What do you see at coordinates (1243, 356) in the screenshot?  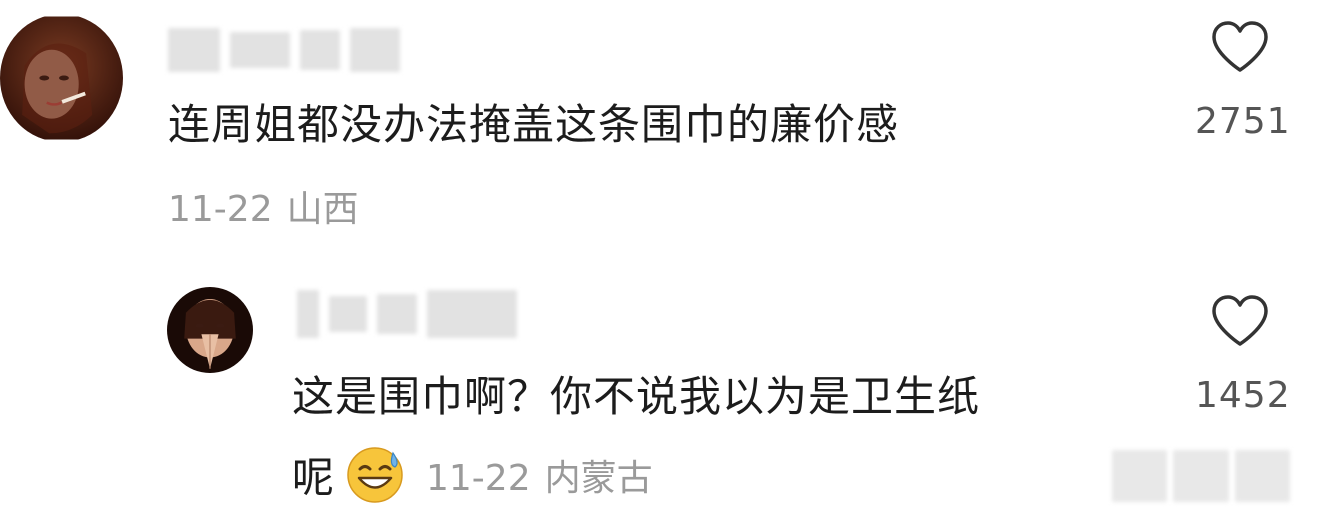 I see `like-button: 1452` at bounding box center [1243, 356].